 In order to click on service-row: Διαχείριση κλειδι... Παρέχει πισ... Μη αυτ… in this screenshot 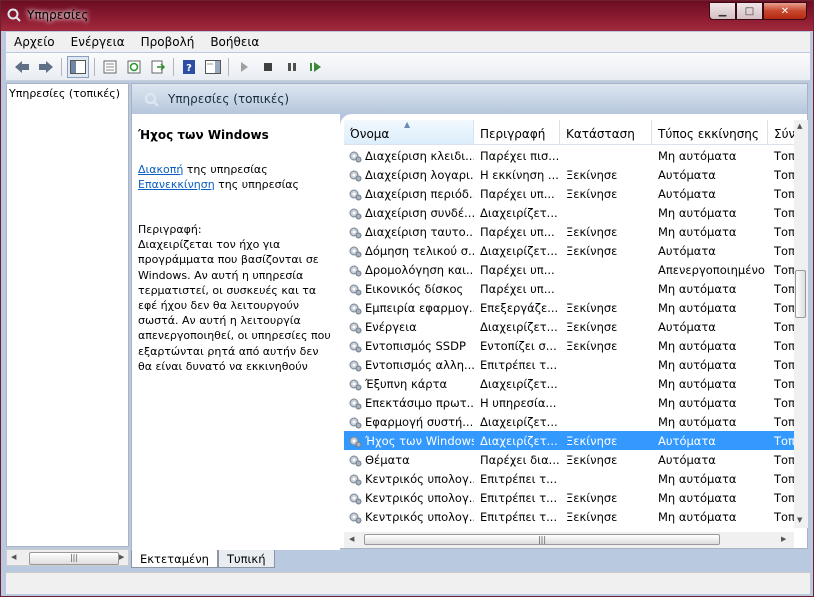, I will do `click(569, 155)`.